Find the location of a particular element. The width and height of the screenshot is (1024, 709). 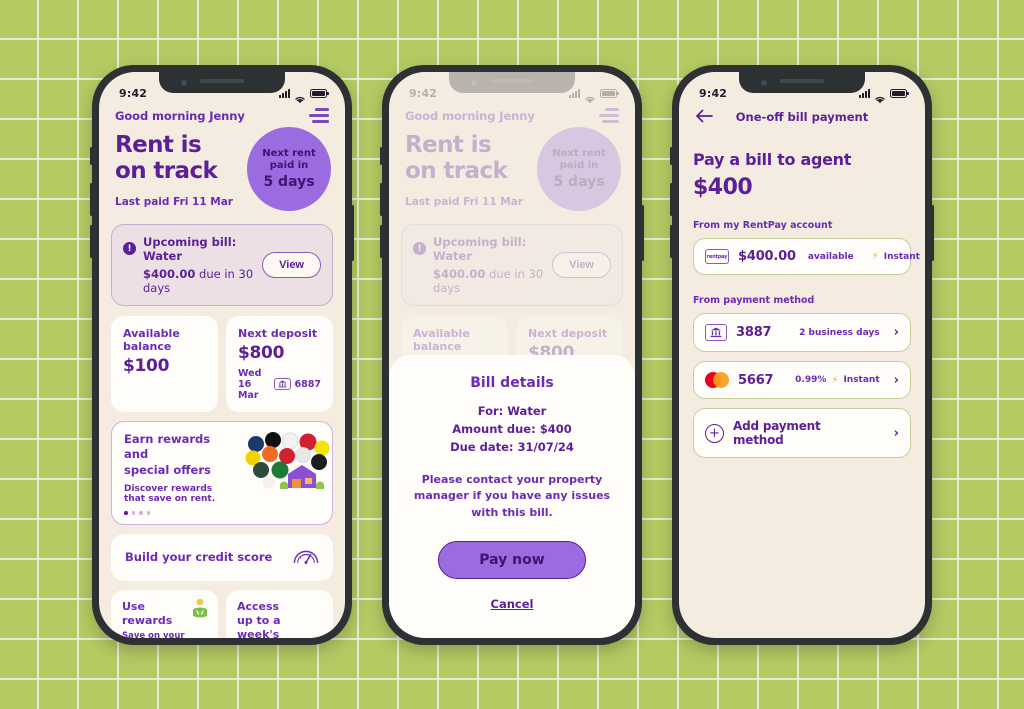

badge-line3: 5 days is located at coordinates (289, 181).